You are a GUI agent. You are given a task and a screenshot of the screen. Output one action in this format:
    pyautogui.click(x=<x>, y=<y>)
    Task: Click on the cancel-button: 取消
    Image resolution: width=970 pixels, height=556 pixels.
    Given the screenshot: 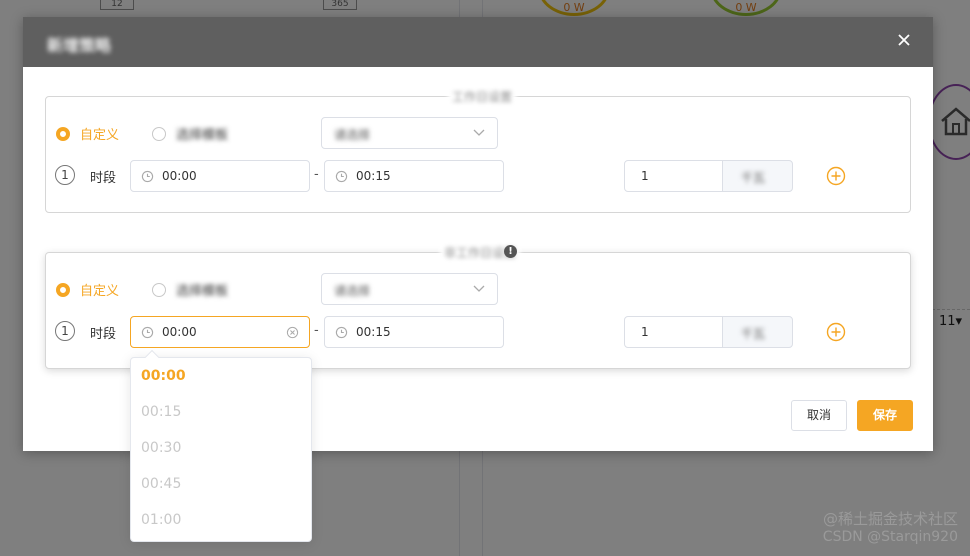 What is the action you would take?
    pyautogui.click(x=819, y=415)
    